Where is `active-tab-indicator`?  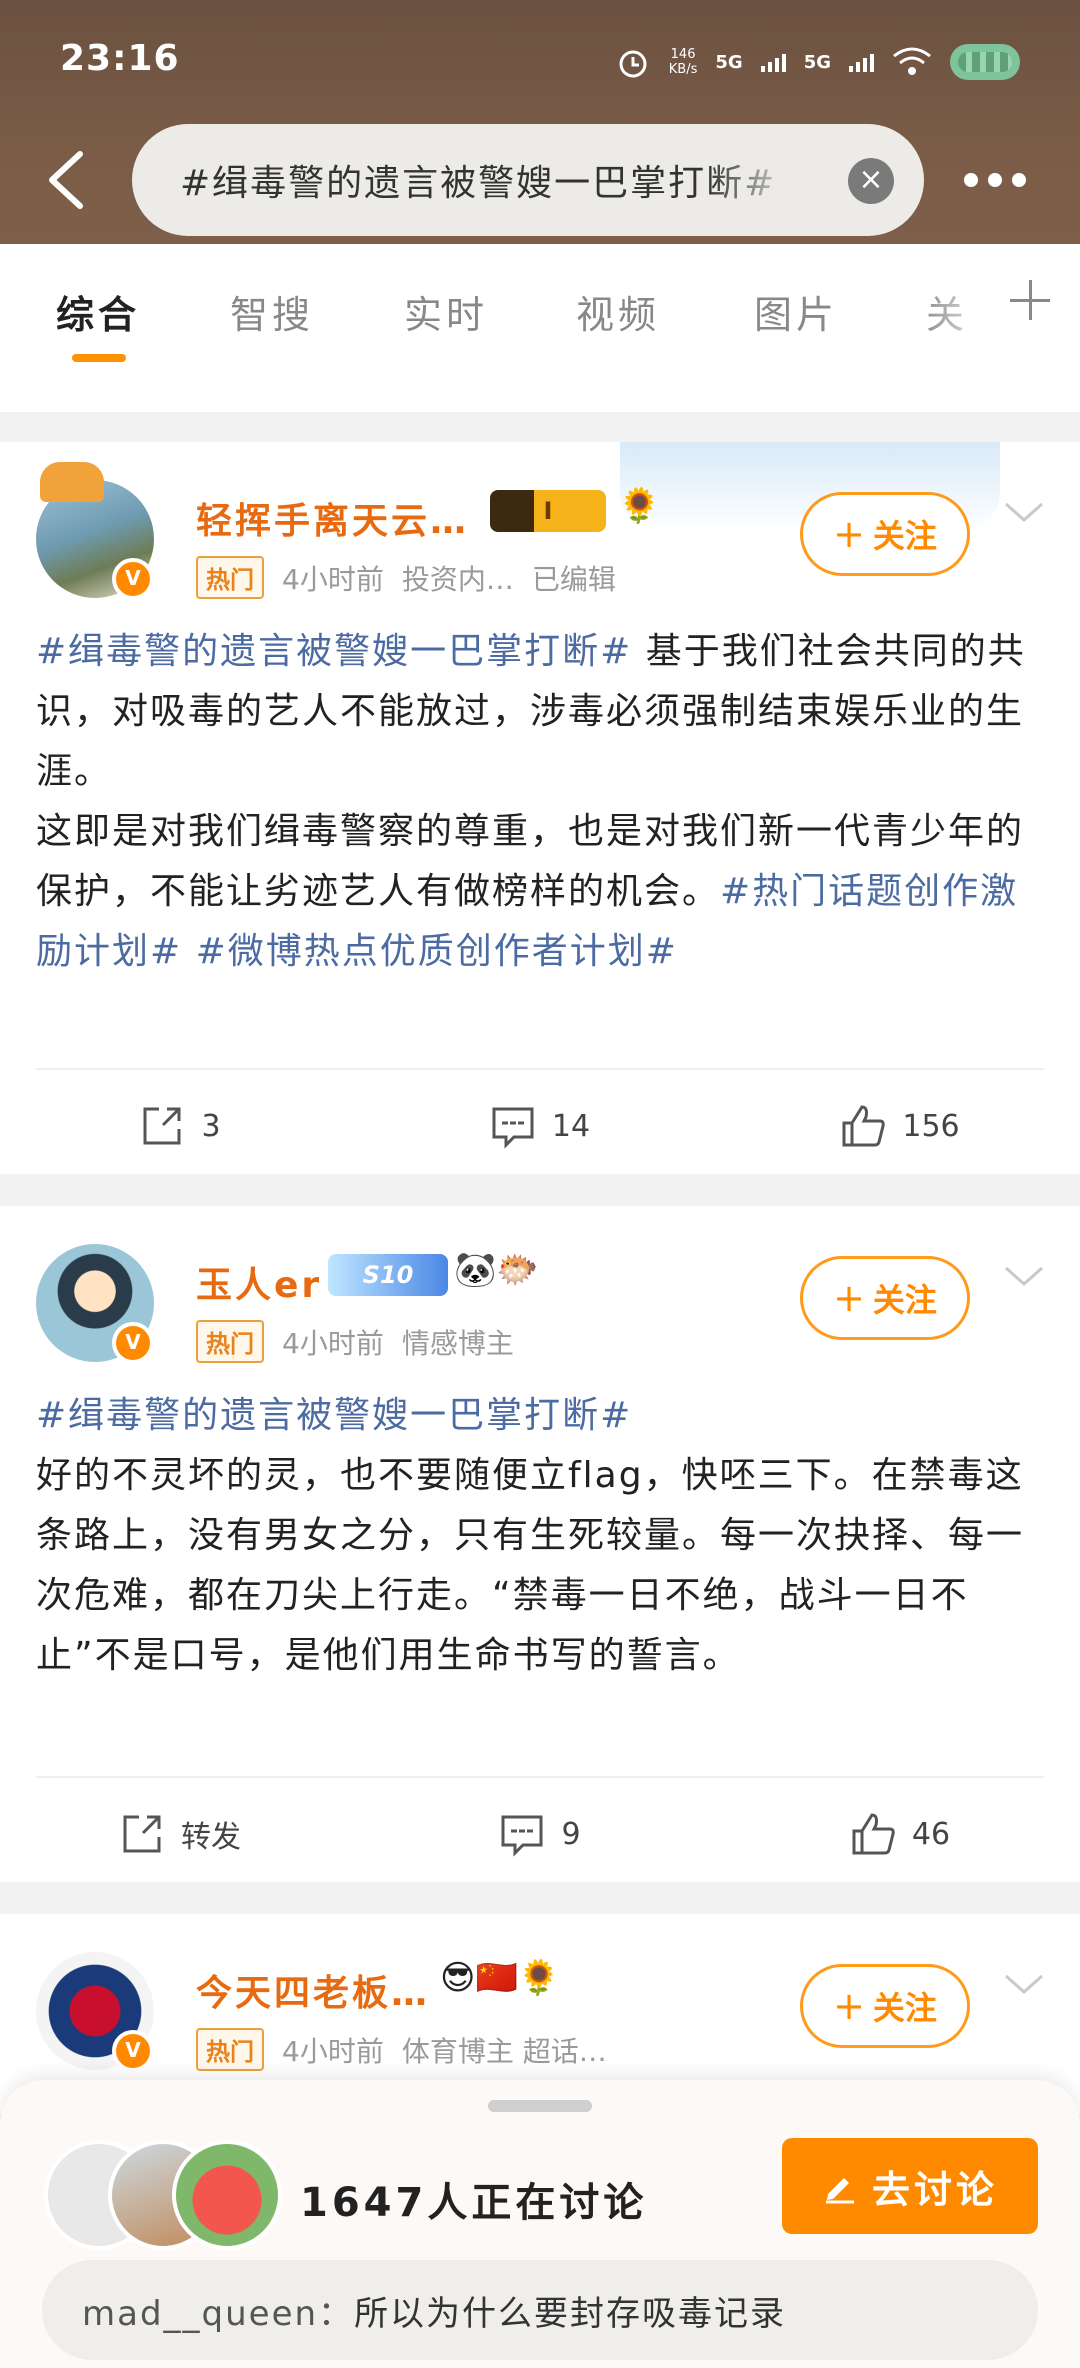
active-tab-indicator is located at coordinates (99, 358).